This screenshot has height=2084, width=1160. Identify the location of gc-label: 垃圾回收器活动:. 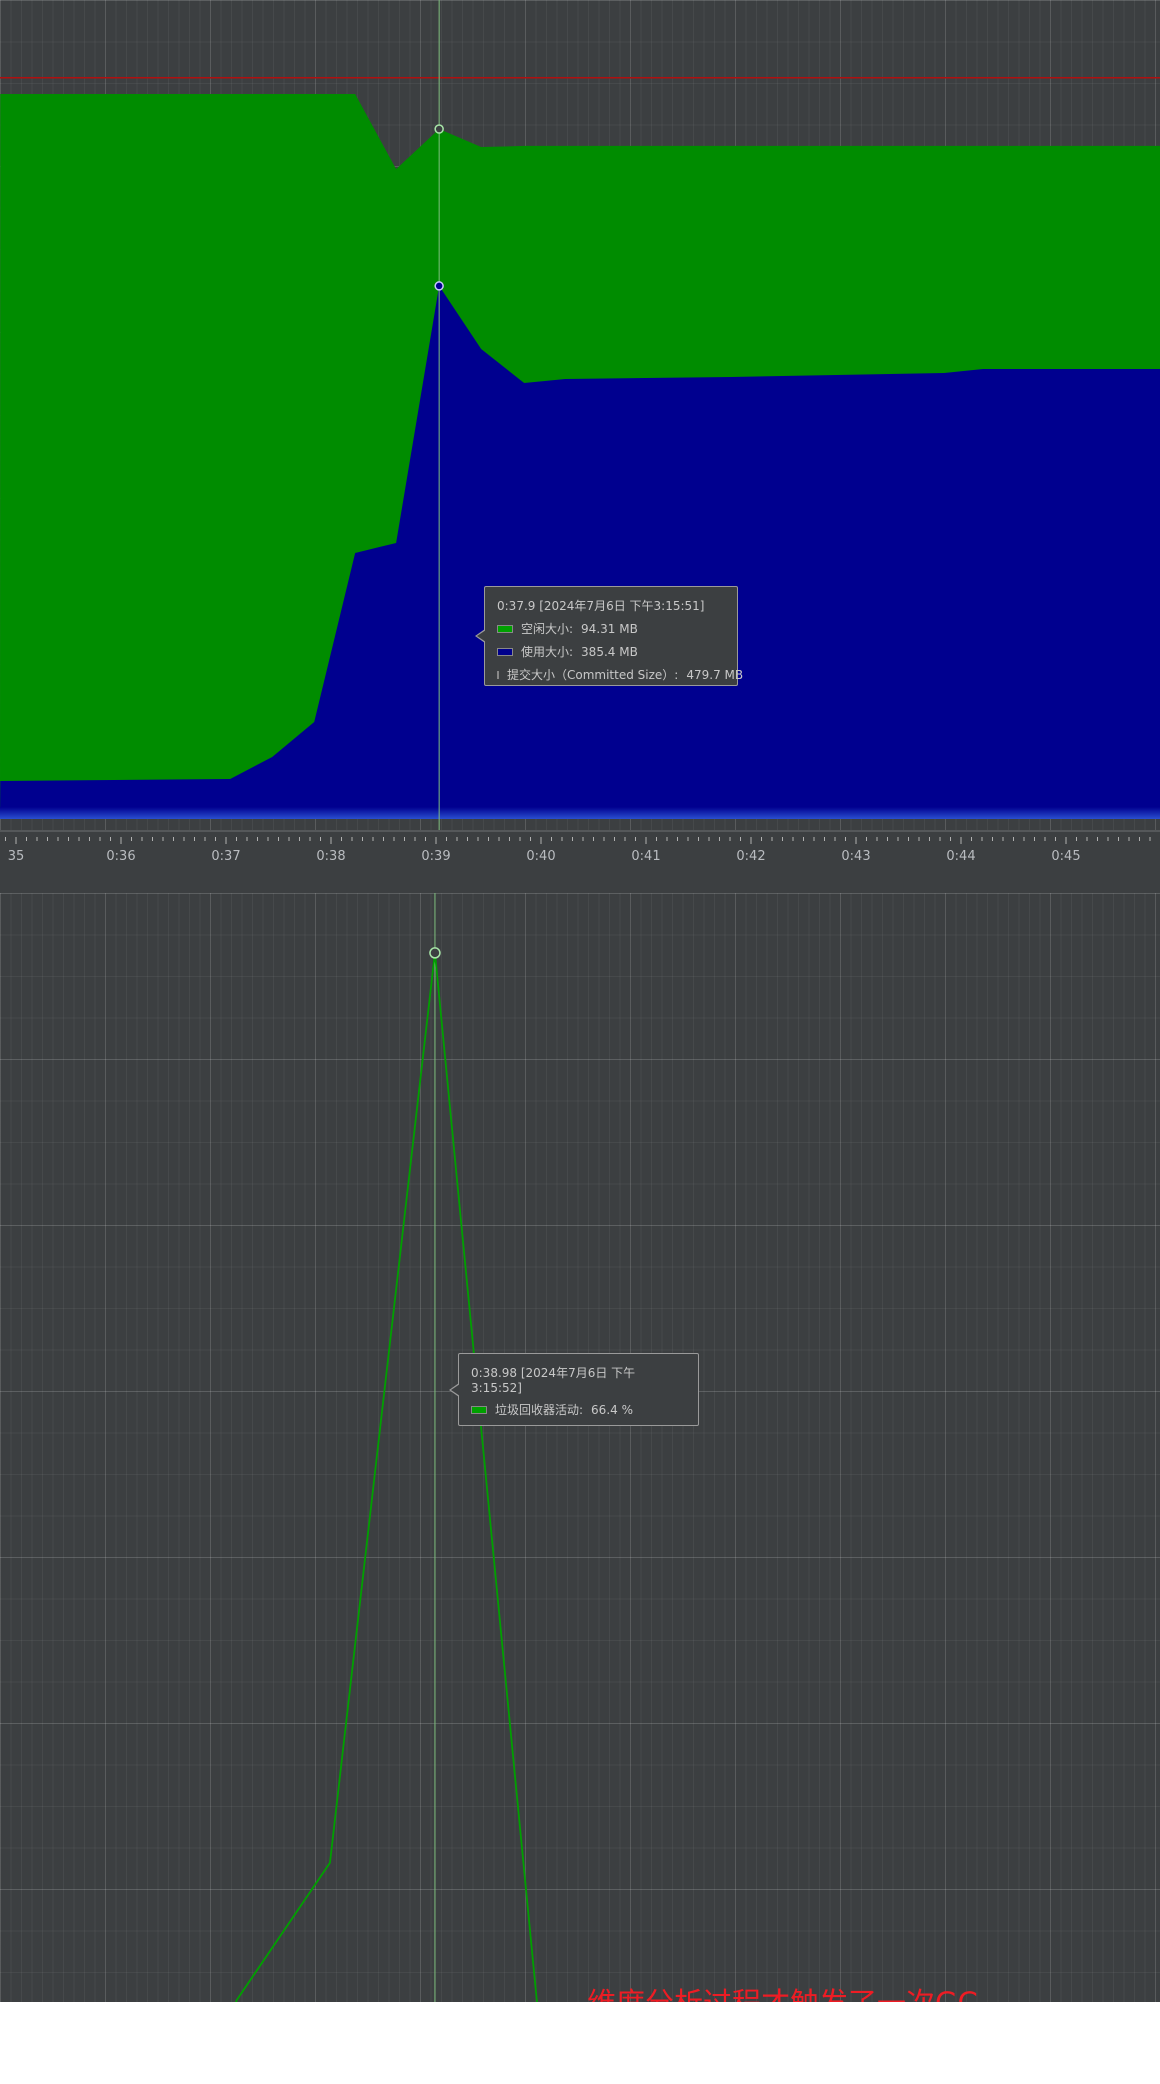
(539, 1410).